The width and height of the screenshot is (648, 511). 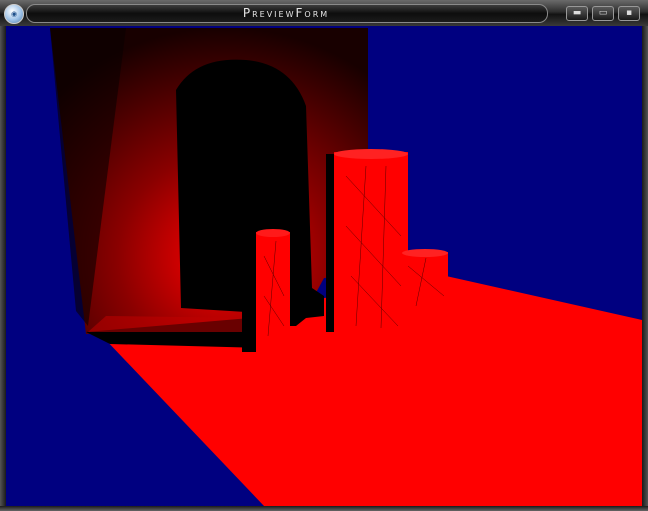 I want to click on cylinder-small, so click(x=273, y=291).